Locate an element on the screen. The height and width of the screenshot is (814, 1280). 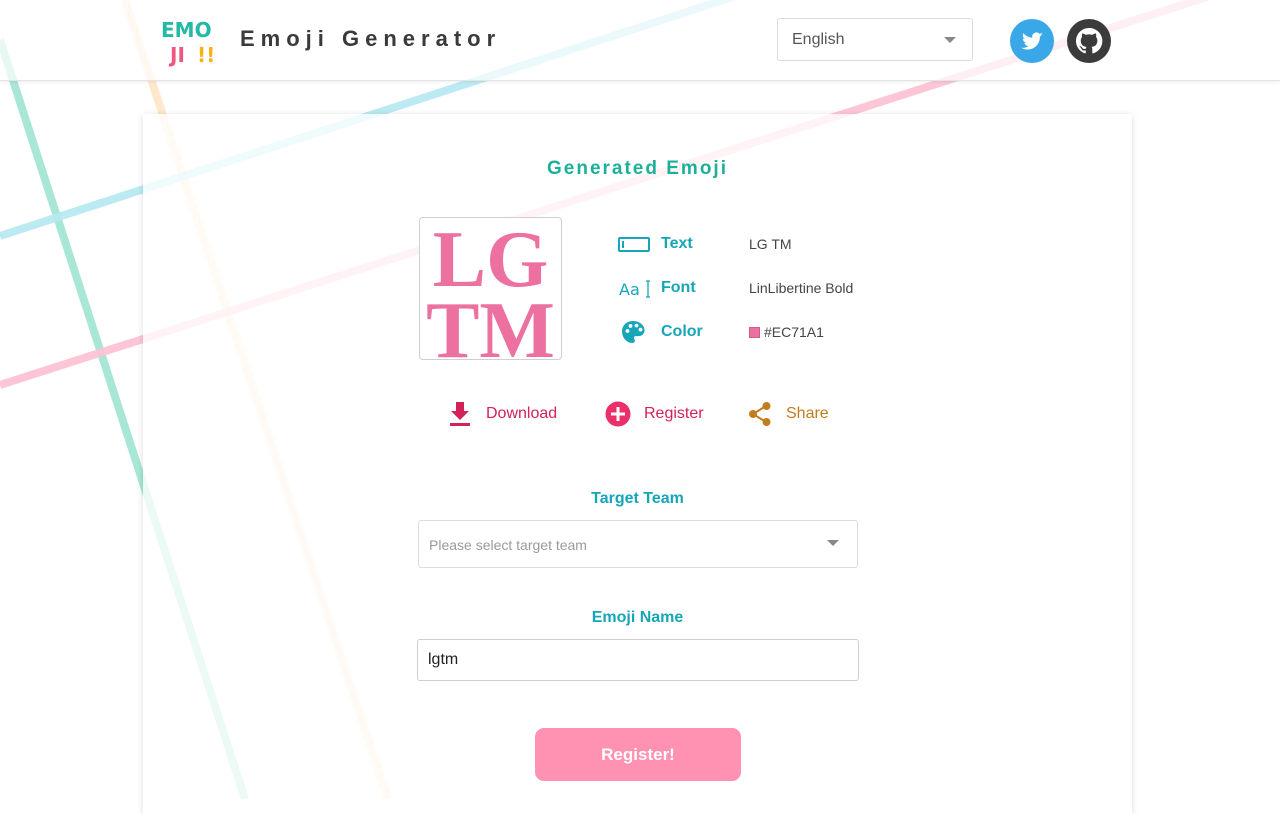
color-value-wrap: #EC71A1 is located at coordinates (786, 332).